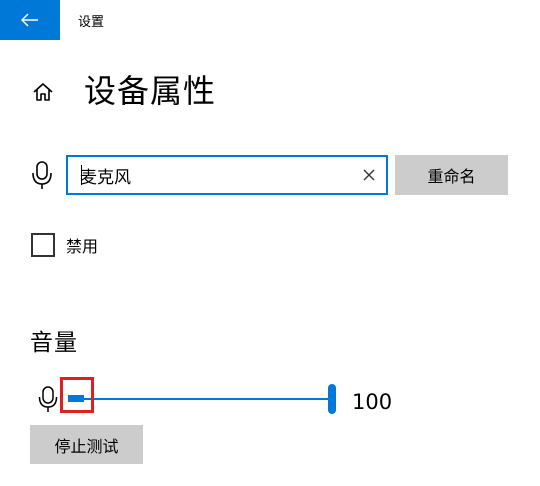 This screenshot has height=486, width=540. I want to click on device-name-field, so click(227, 175).